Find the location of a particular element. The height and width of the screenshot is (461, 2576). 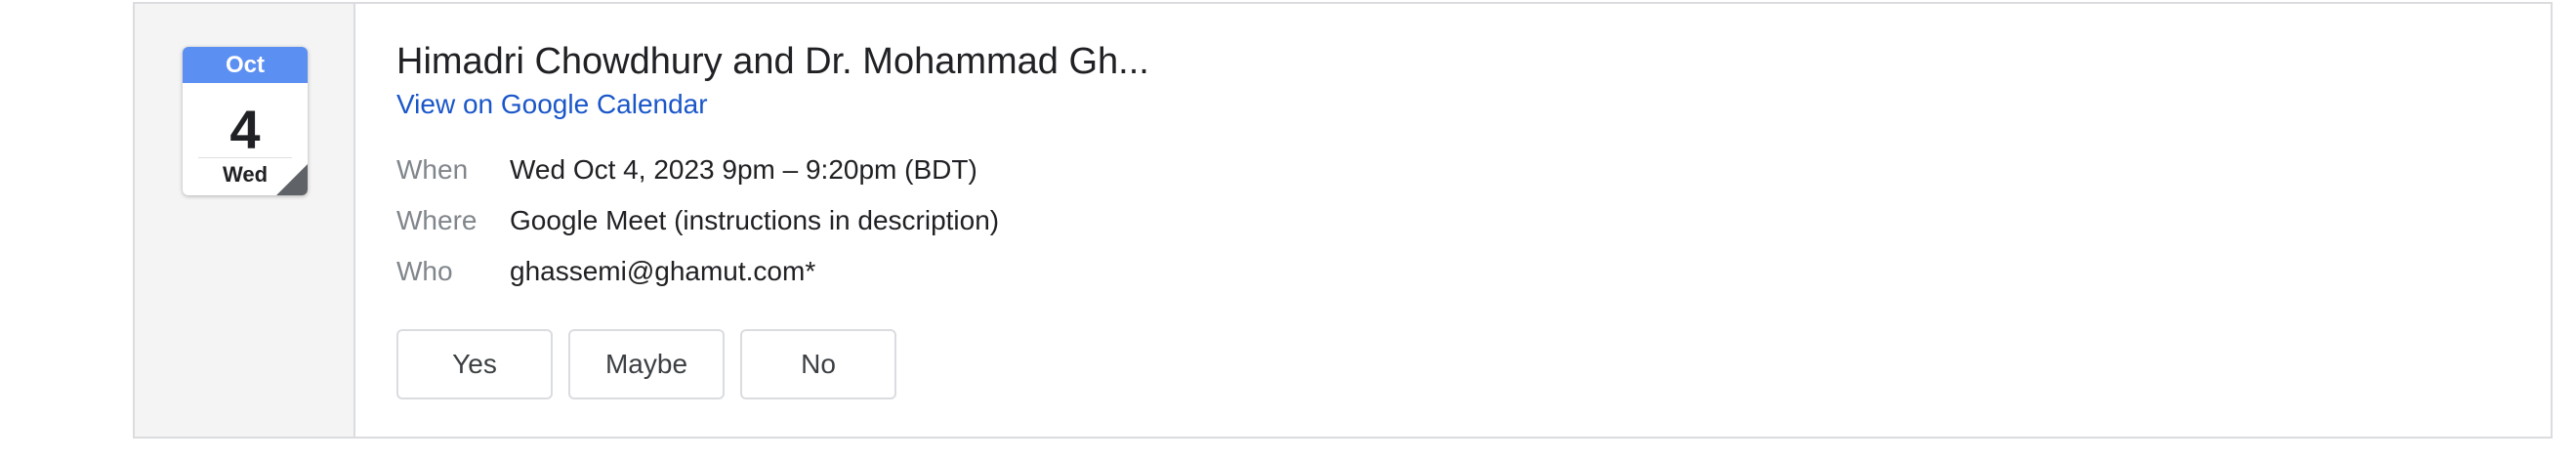

calendar-date-icon: Oct 4 Wed is located at coordinates (246, 121).